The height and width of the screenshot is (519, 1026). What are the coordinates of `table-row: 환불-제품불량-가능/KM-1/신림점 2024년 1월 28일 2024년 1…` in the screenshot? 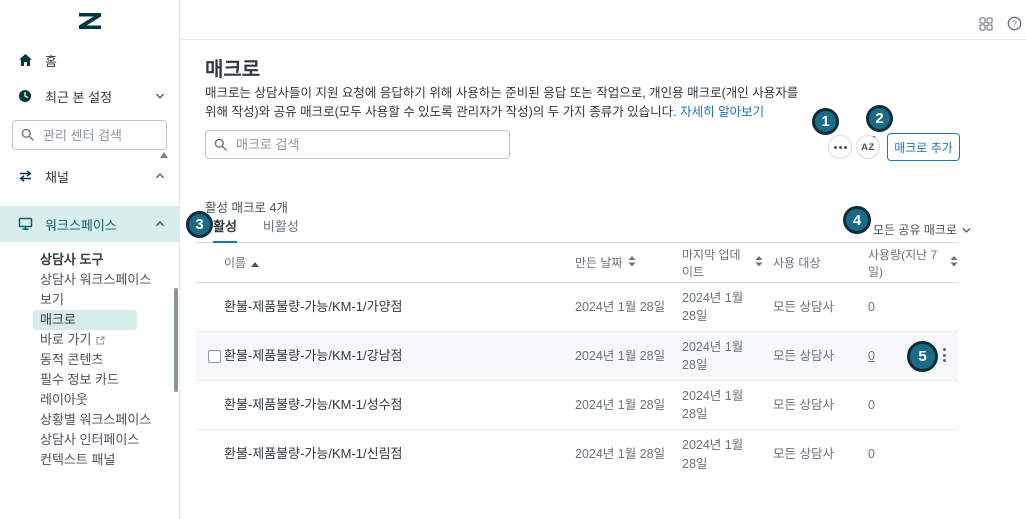 It's located at (577, 454).